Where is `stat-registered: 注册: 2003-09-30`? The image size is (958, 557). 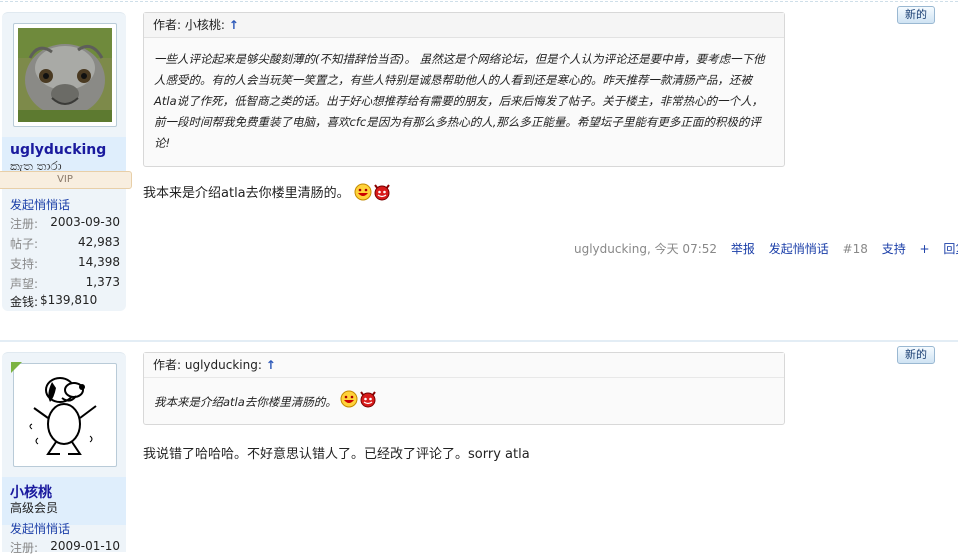
stat-registered: 注册: 2003-09-30 is located at coordinates (65, 224).